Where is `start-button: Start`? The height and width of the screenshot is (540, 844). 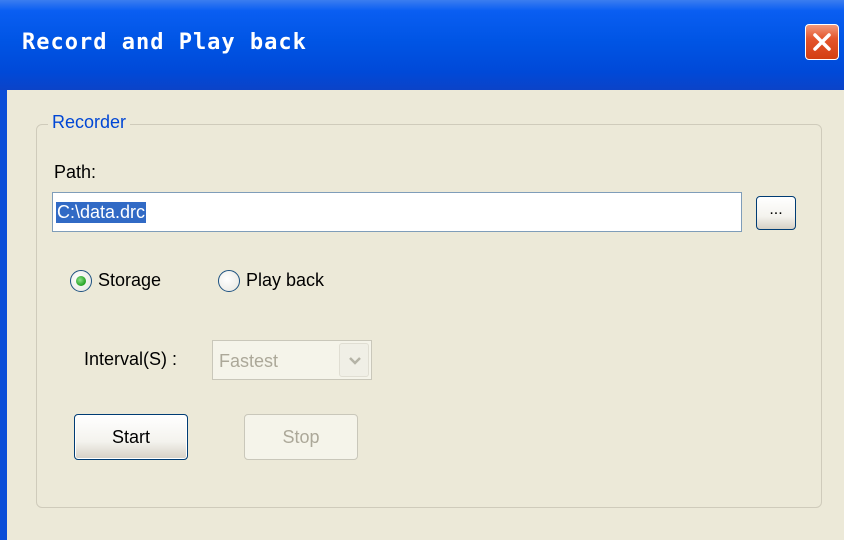 start-button: Start is located at coordinates (131, 437).